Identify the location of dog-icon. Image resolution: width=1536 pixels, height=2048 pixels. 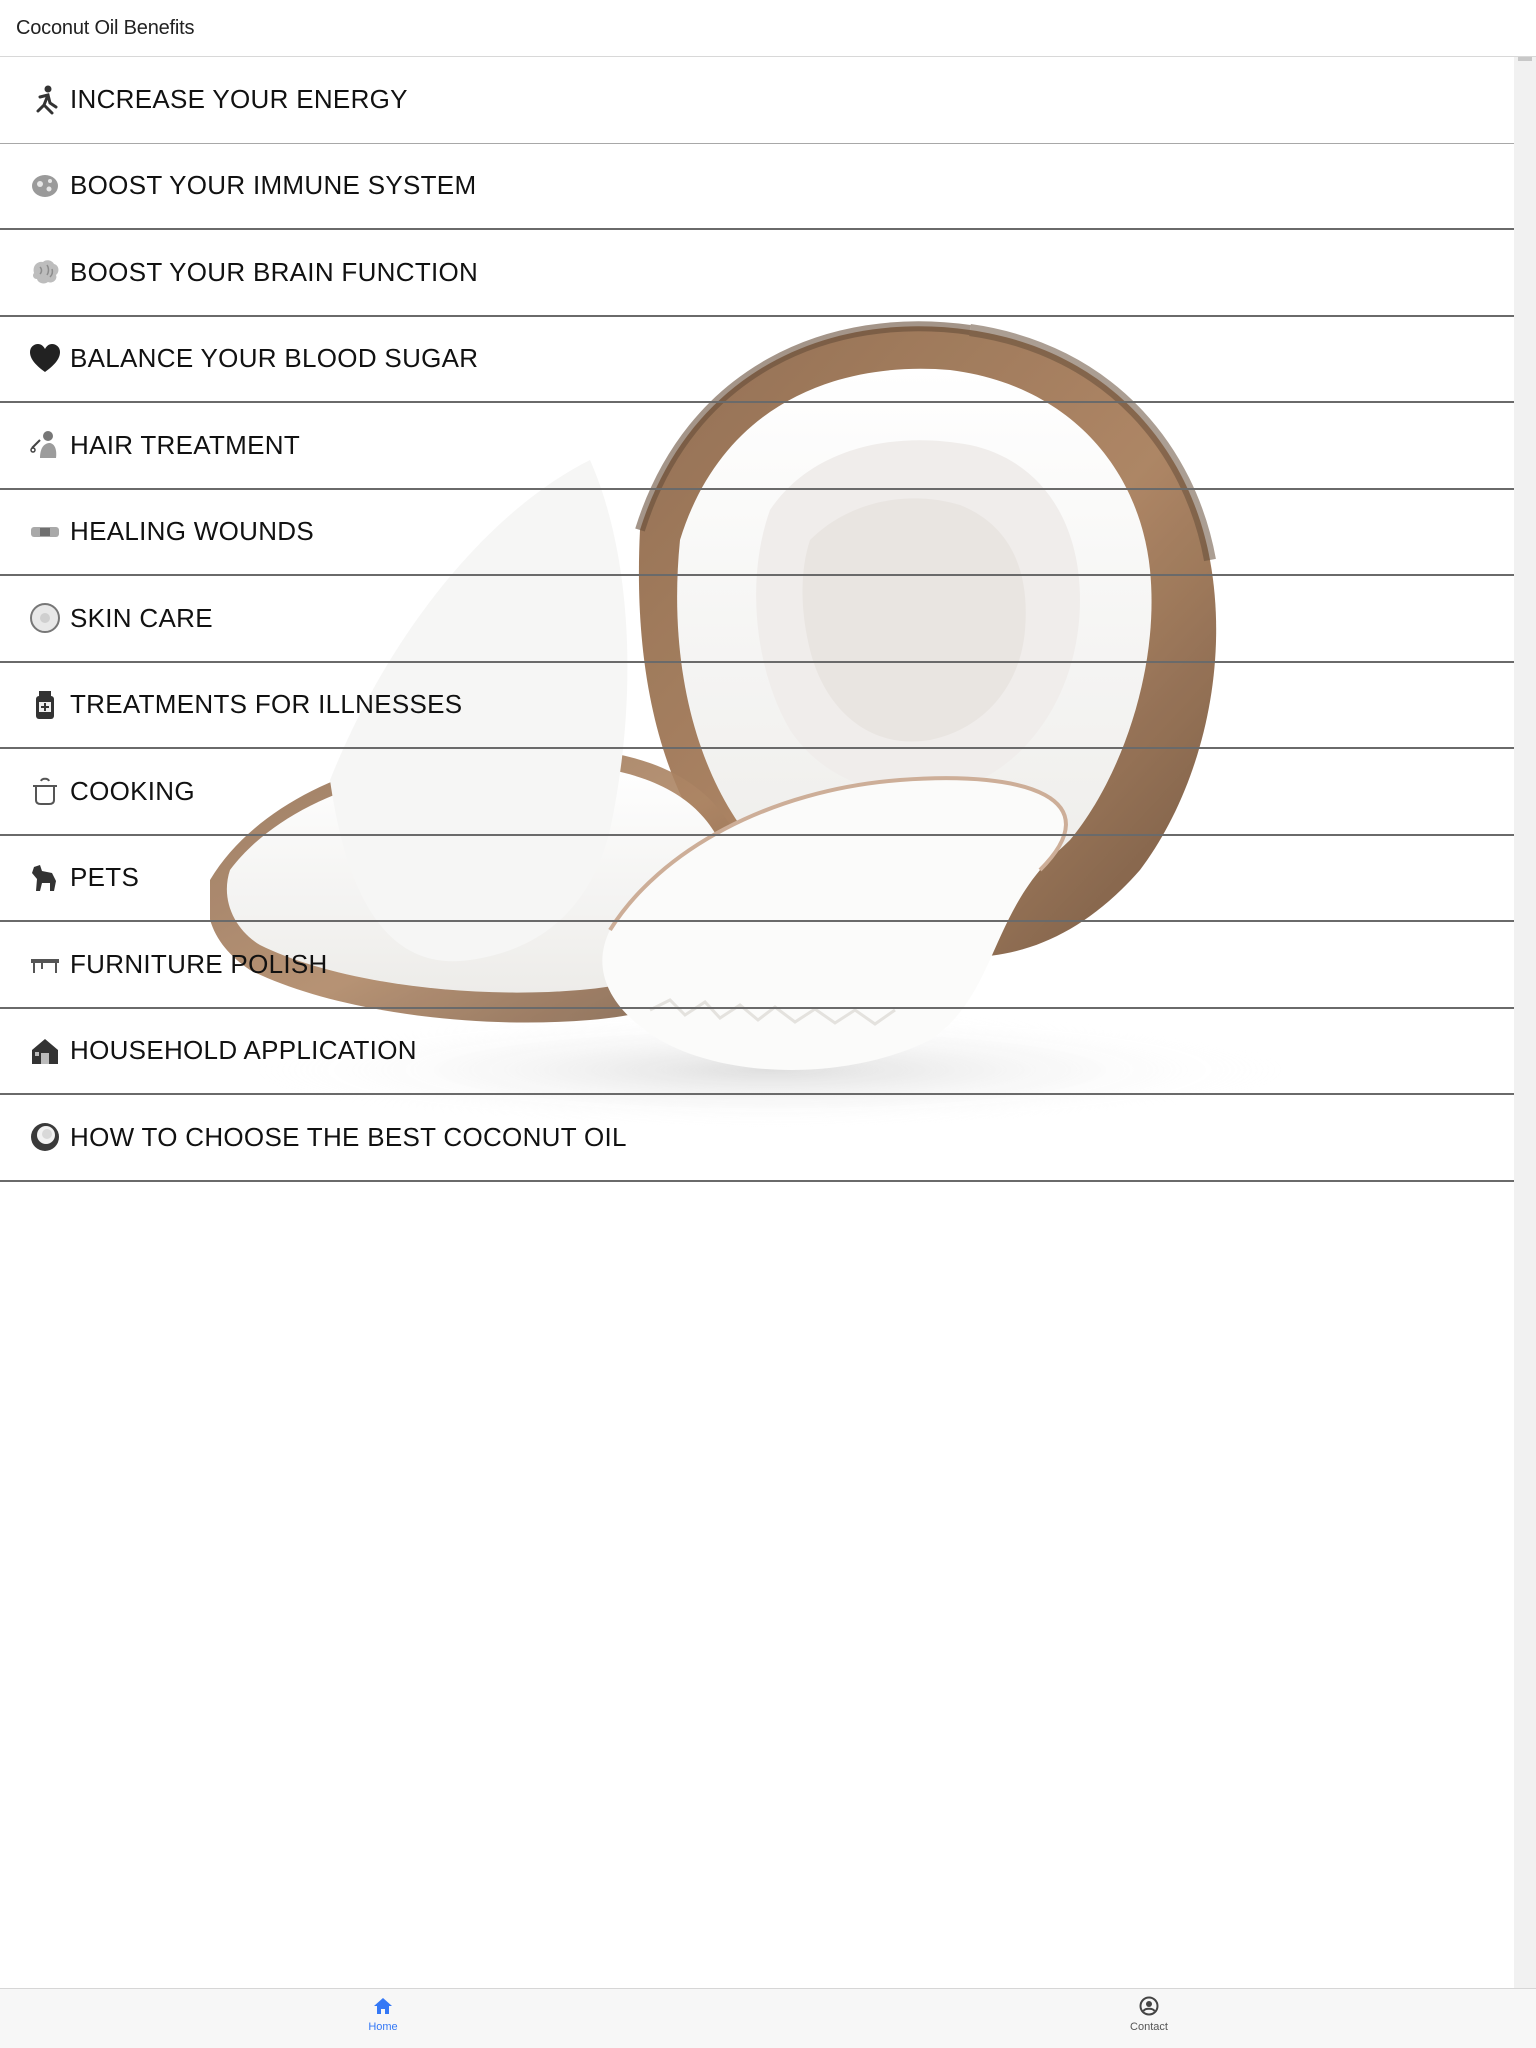
(45, 878).